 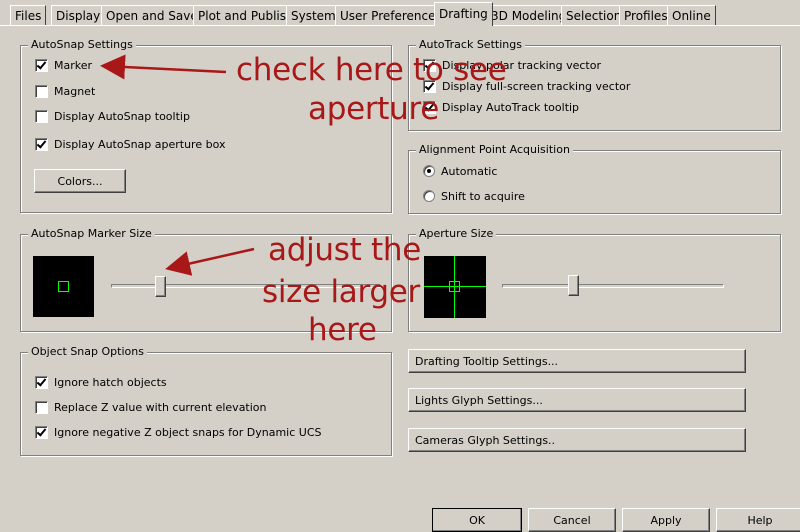 I want to click on tab-drafting: Drafting, so click(x=463, y=14).